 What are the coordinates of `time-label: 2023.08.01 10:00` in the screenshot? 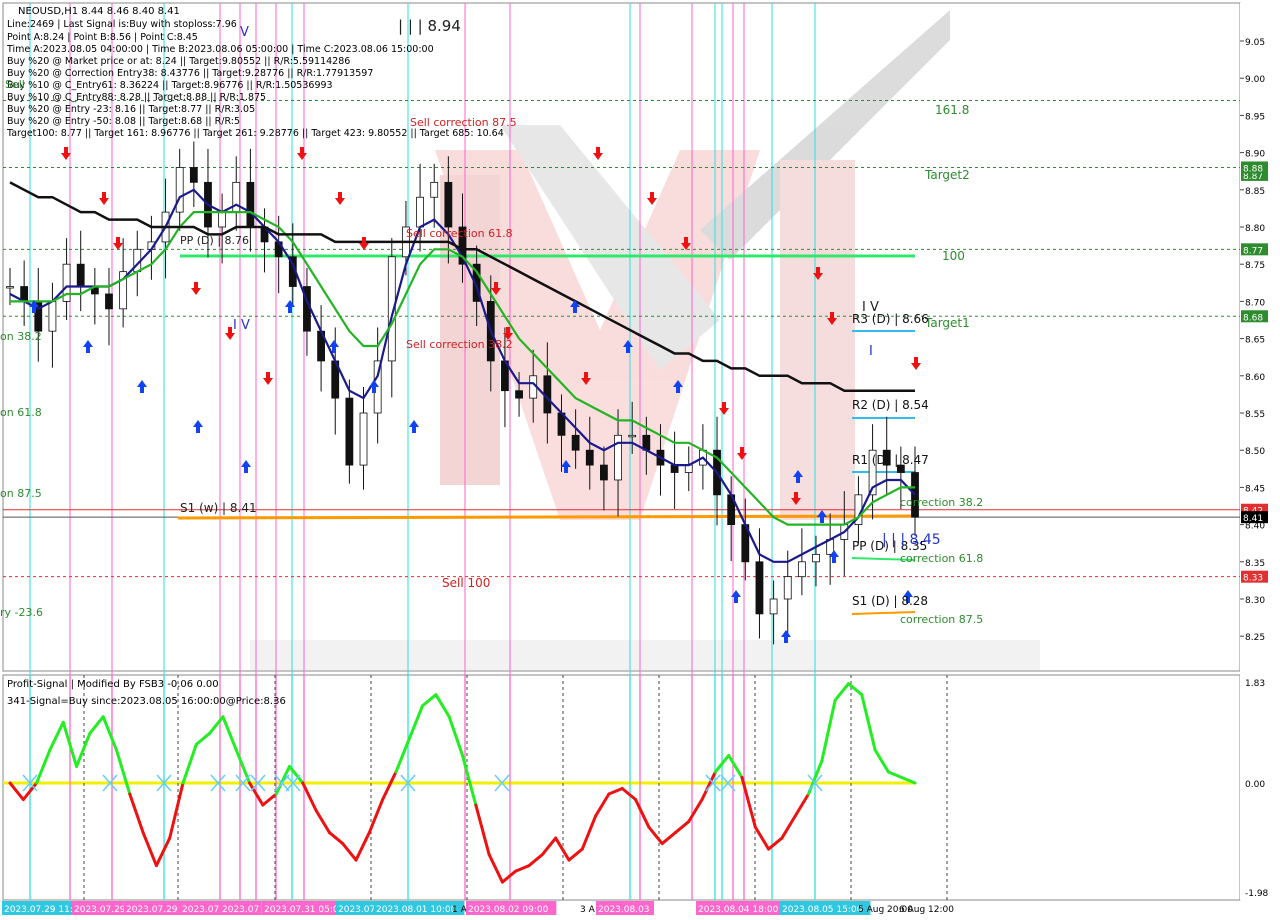 It's located at (416, 910).